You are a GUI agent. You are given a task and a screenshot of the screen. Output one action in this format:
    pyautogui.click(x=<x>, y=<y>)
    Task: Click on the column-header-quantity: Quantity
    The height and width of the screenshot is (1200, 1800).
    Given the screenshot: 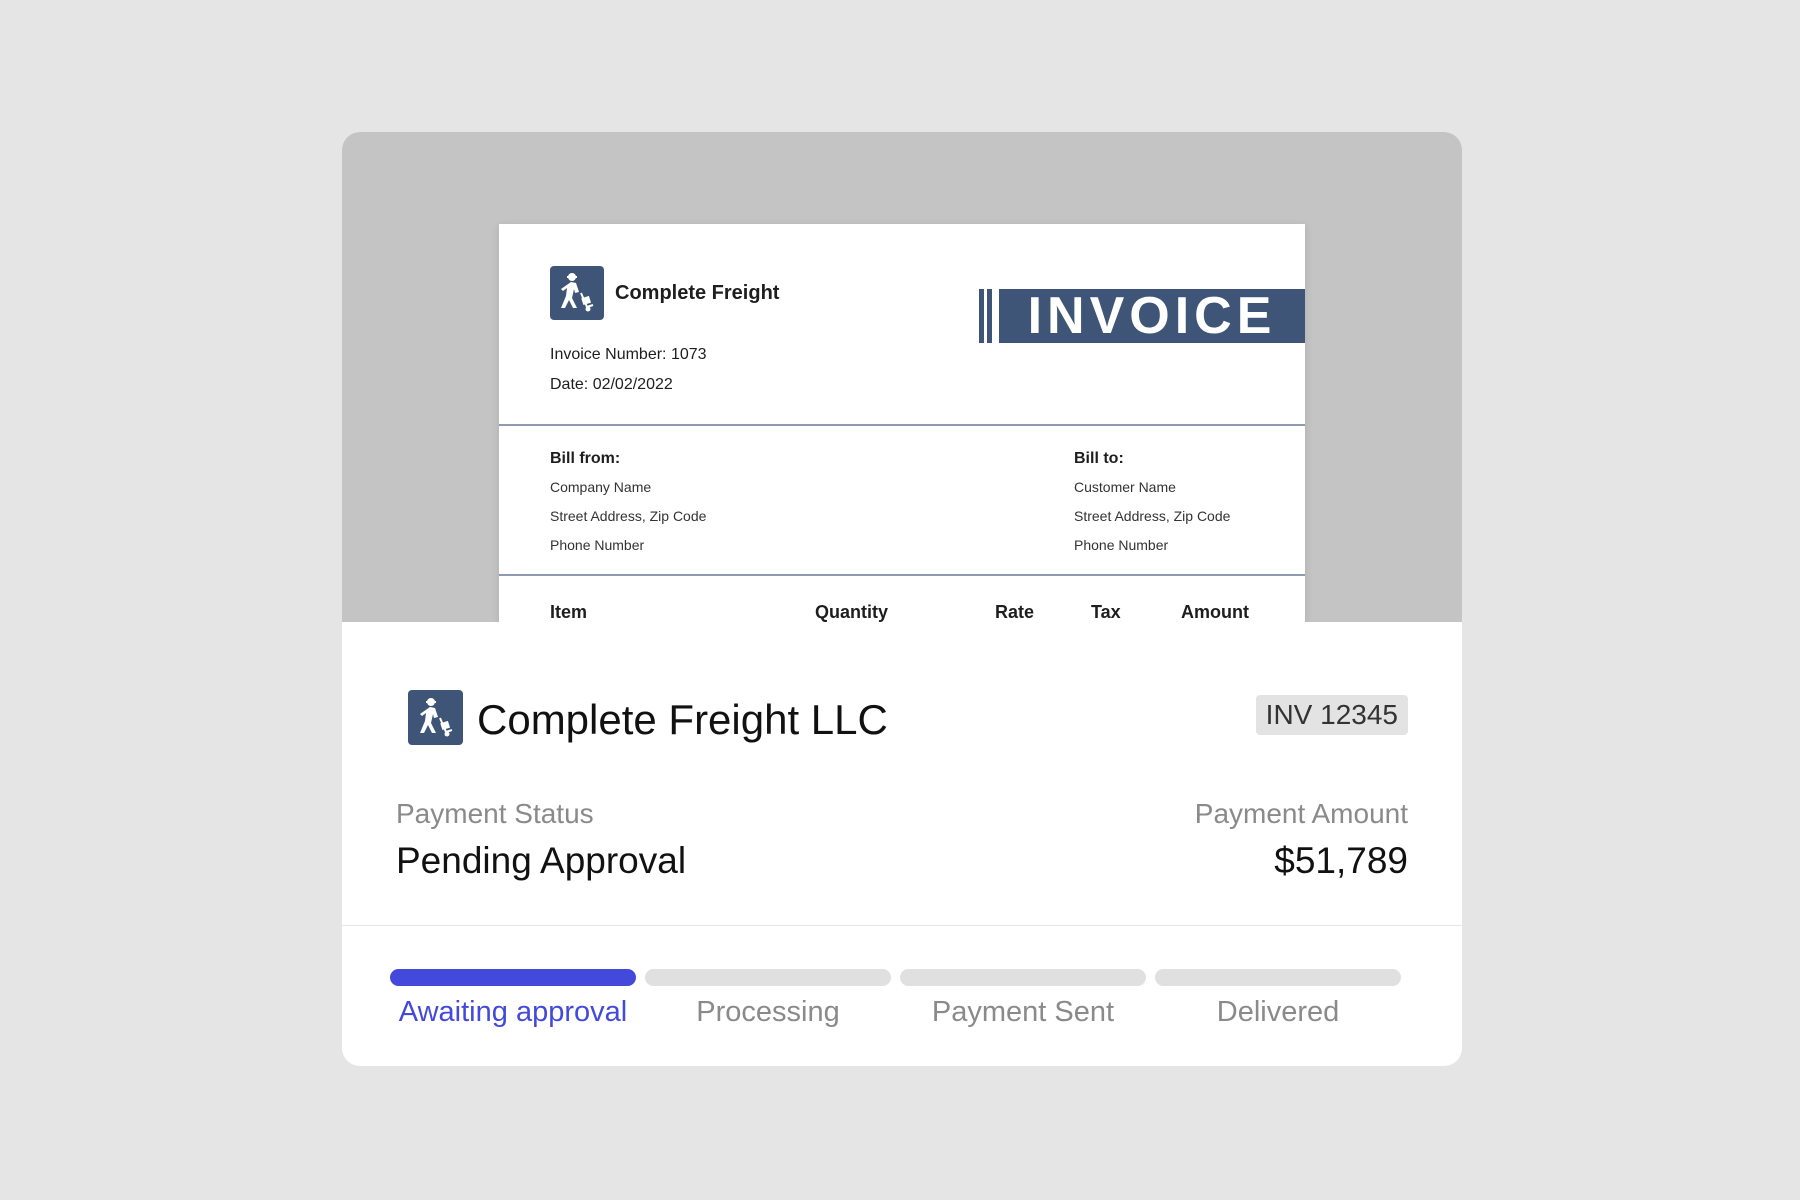 What is the action you would take?
    pyautogui.click(x=852, y=612)
    